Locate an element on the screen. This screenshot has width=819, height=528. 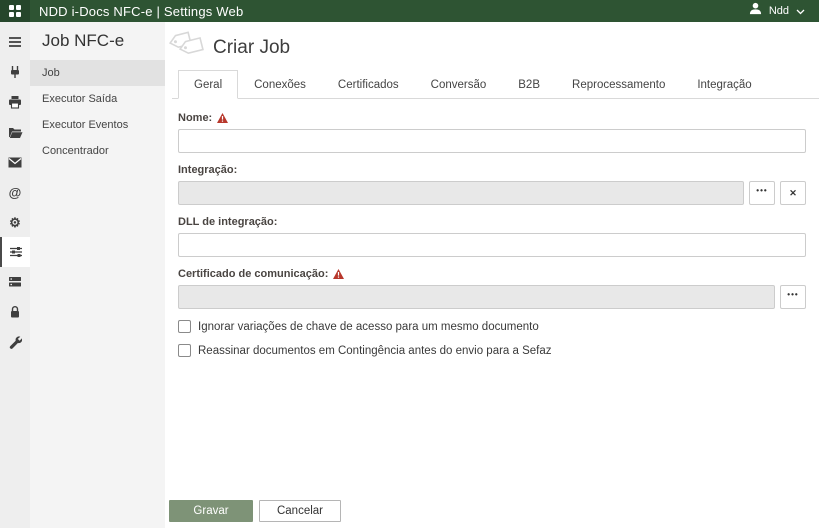
rail-item-folder is located at coordinates (15, 132).